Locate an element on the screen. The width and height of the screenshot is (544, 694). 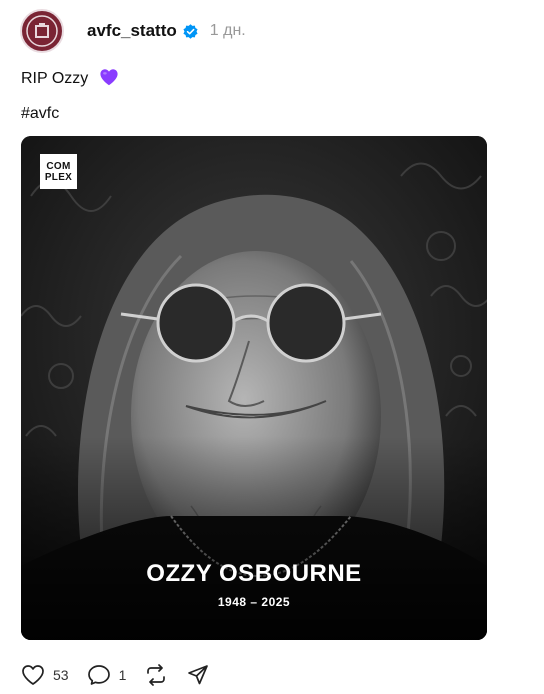
share-button is located at coordinates (198, 675).